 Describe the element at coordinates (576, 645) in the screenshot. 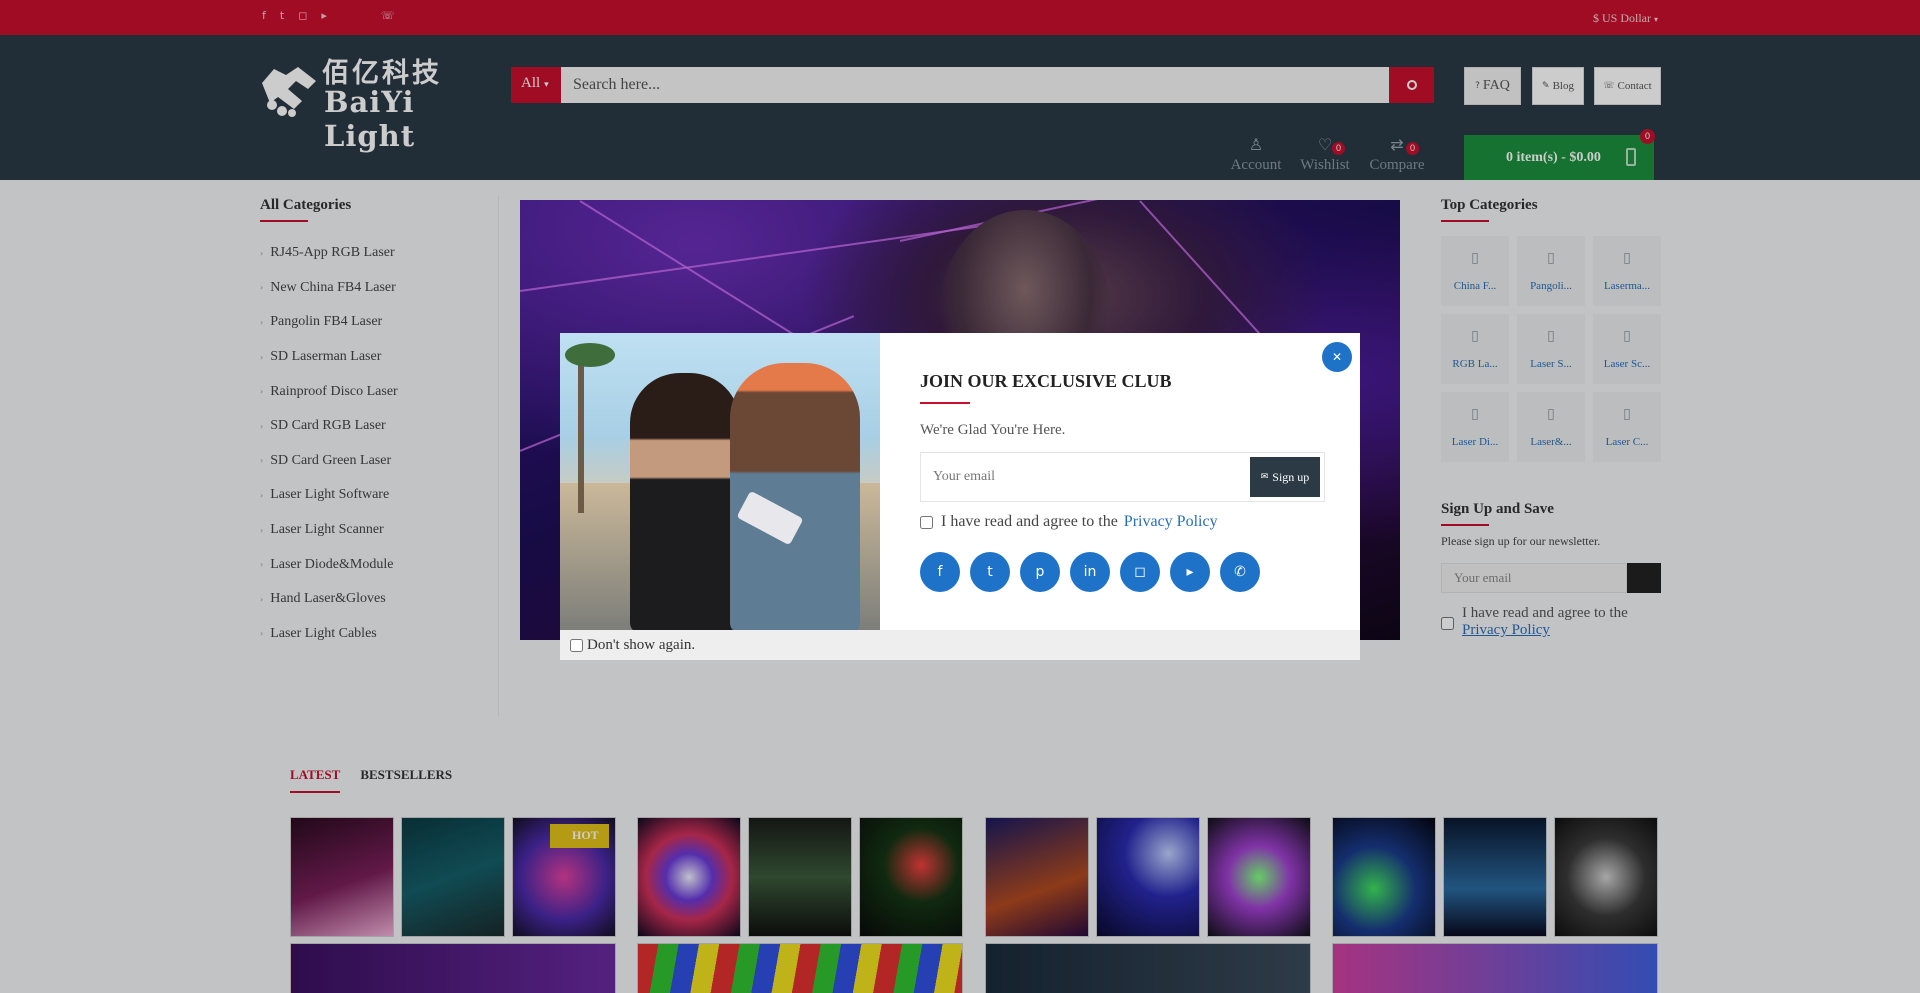

I see `dont-show-checkbox` at that location.